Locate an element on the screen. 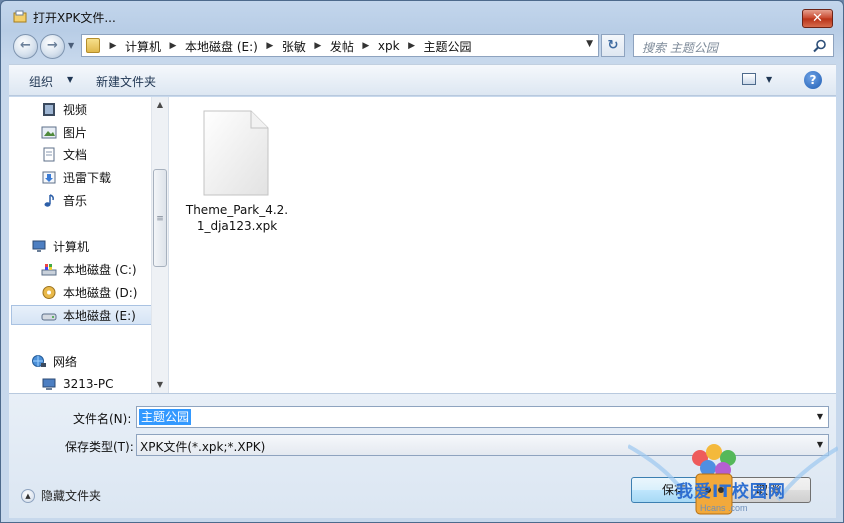 The image size is (844, 523). video-icon is located at coordinates (49, 109).